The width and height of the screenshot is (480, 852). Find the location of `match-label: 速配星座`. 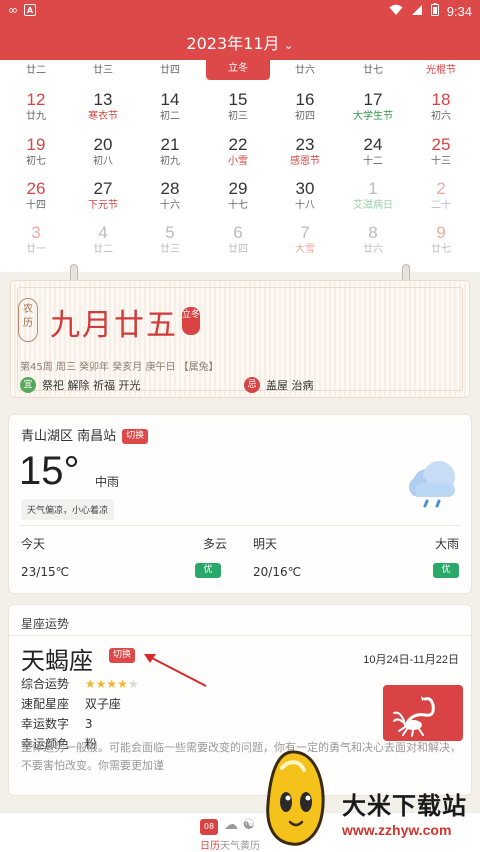

match-label: 速配星座 is located at coordinates (45, 704).